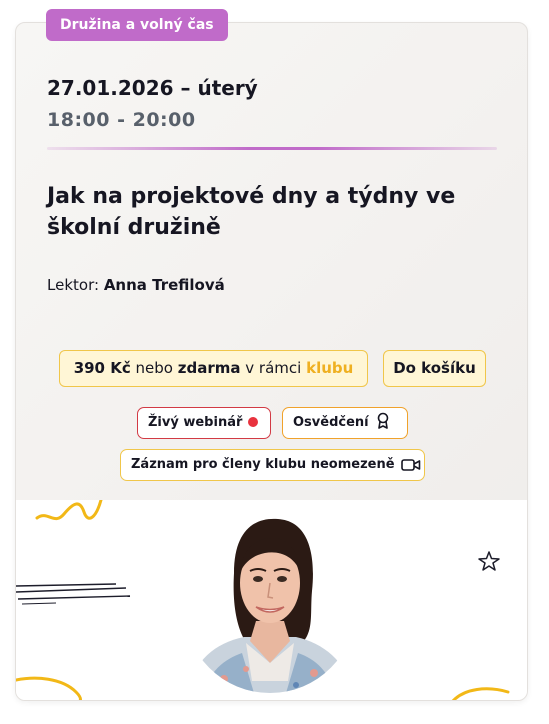 The height and width of the screenshot is (724, 549). Describe the element at coordinates (331, 422) in the screenshot. I see `certificate-label: Osvědčení` at that location.